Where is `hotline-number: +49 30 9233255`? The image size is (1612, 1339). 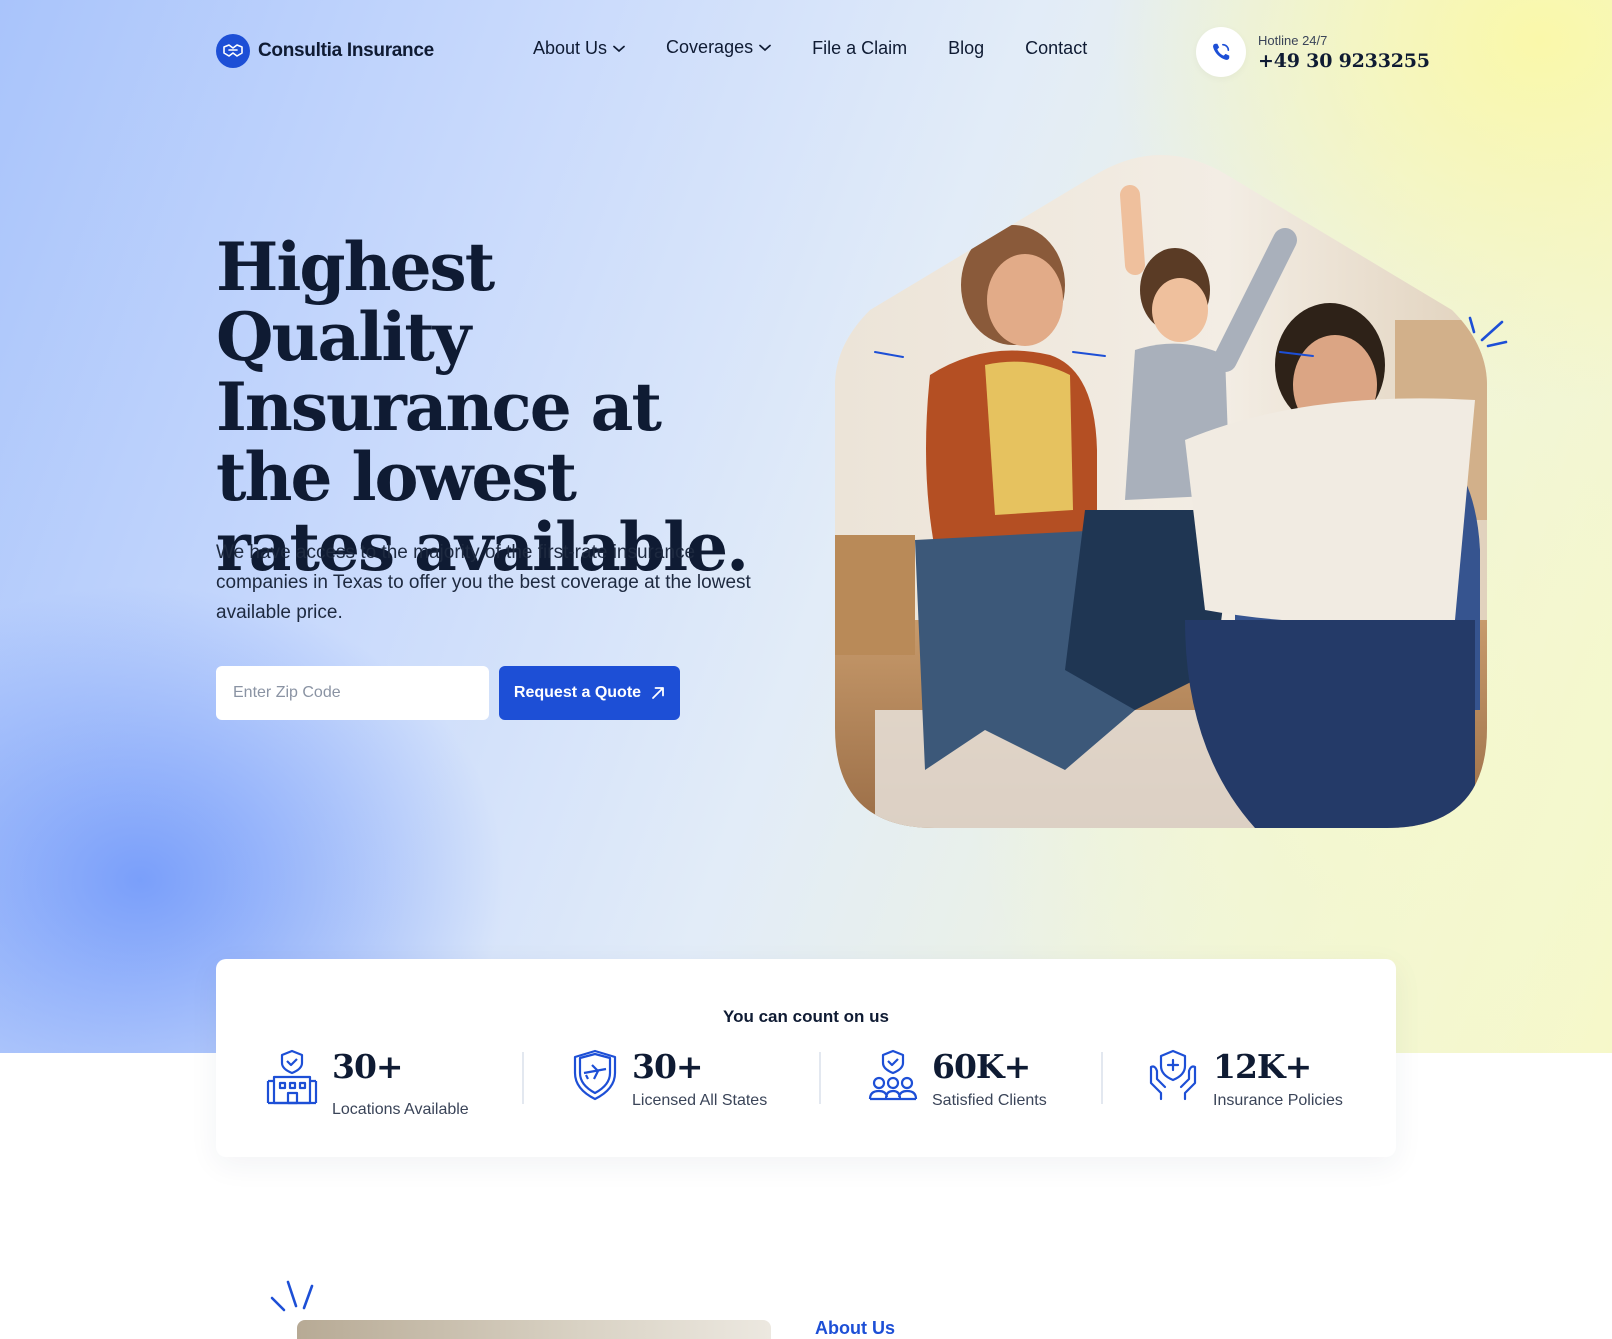 hotline-number: +49 30 9233255 is located at coordinates (1344, 61).